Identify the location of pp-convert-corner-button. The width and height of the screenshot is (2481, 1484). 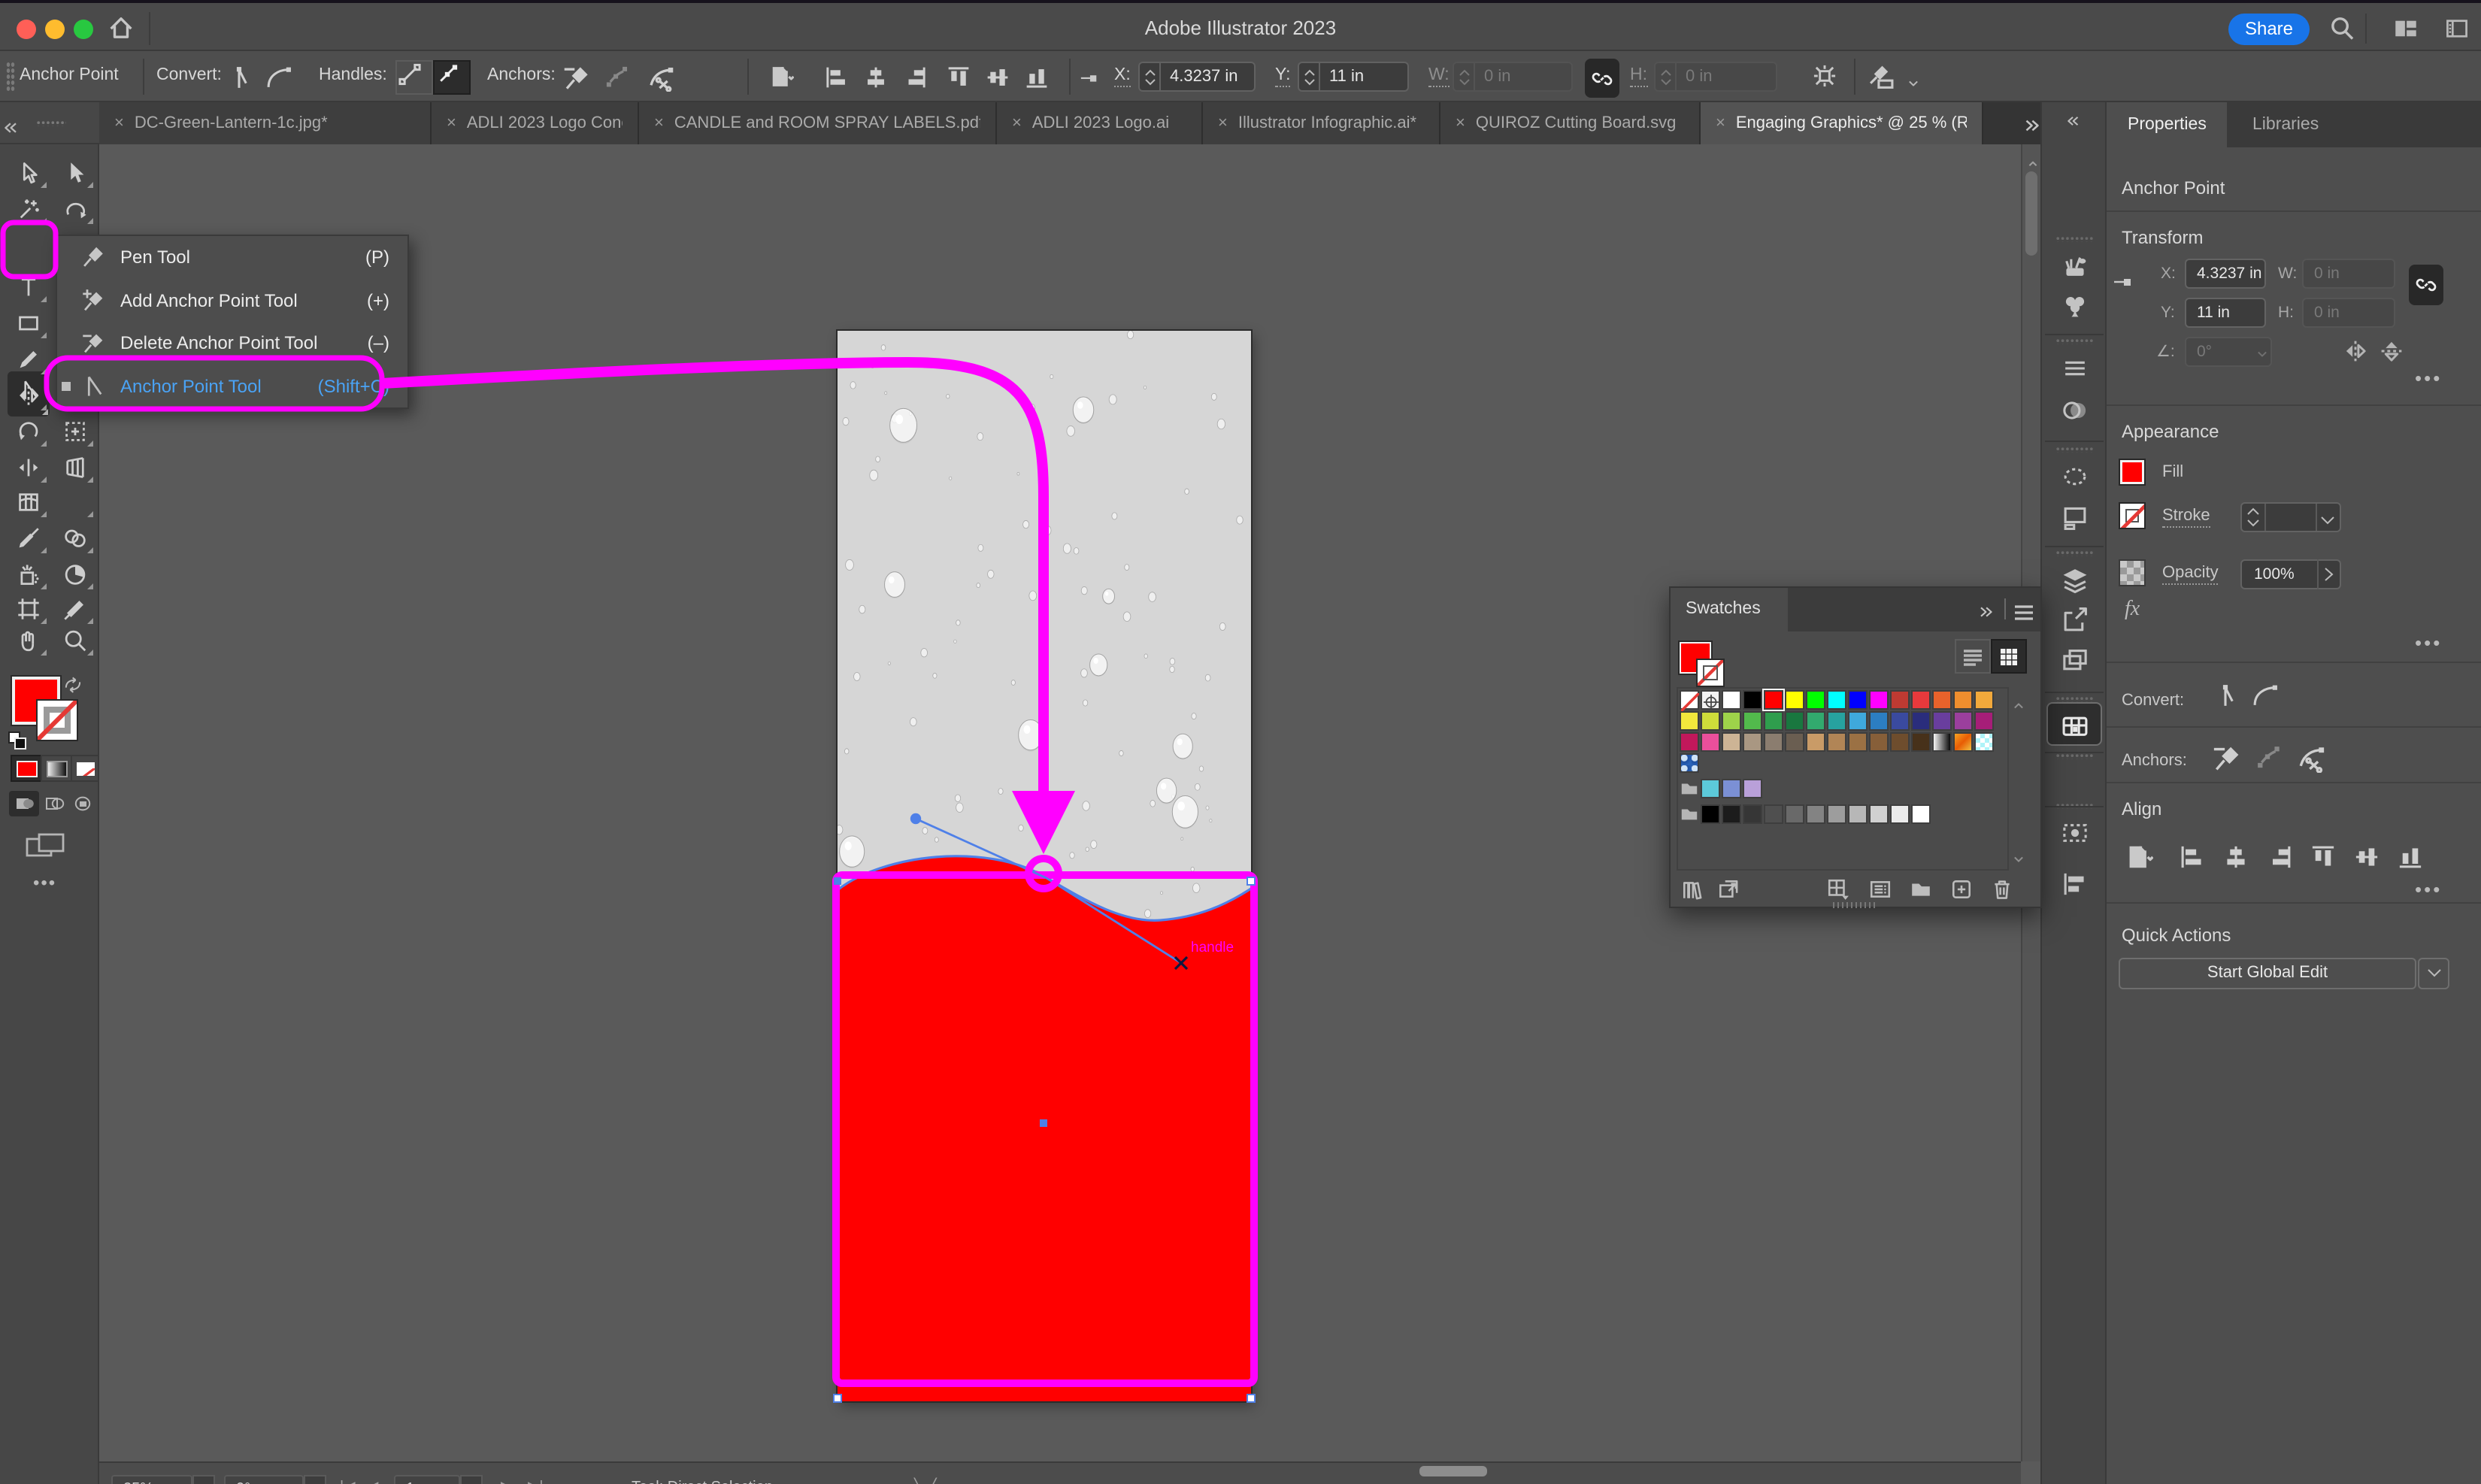
(2225, 698).